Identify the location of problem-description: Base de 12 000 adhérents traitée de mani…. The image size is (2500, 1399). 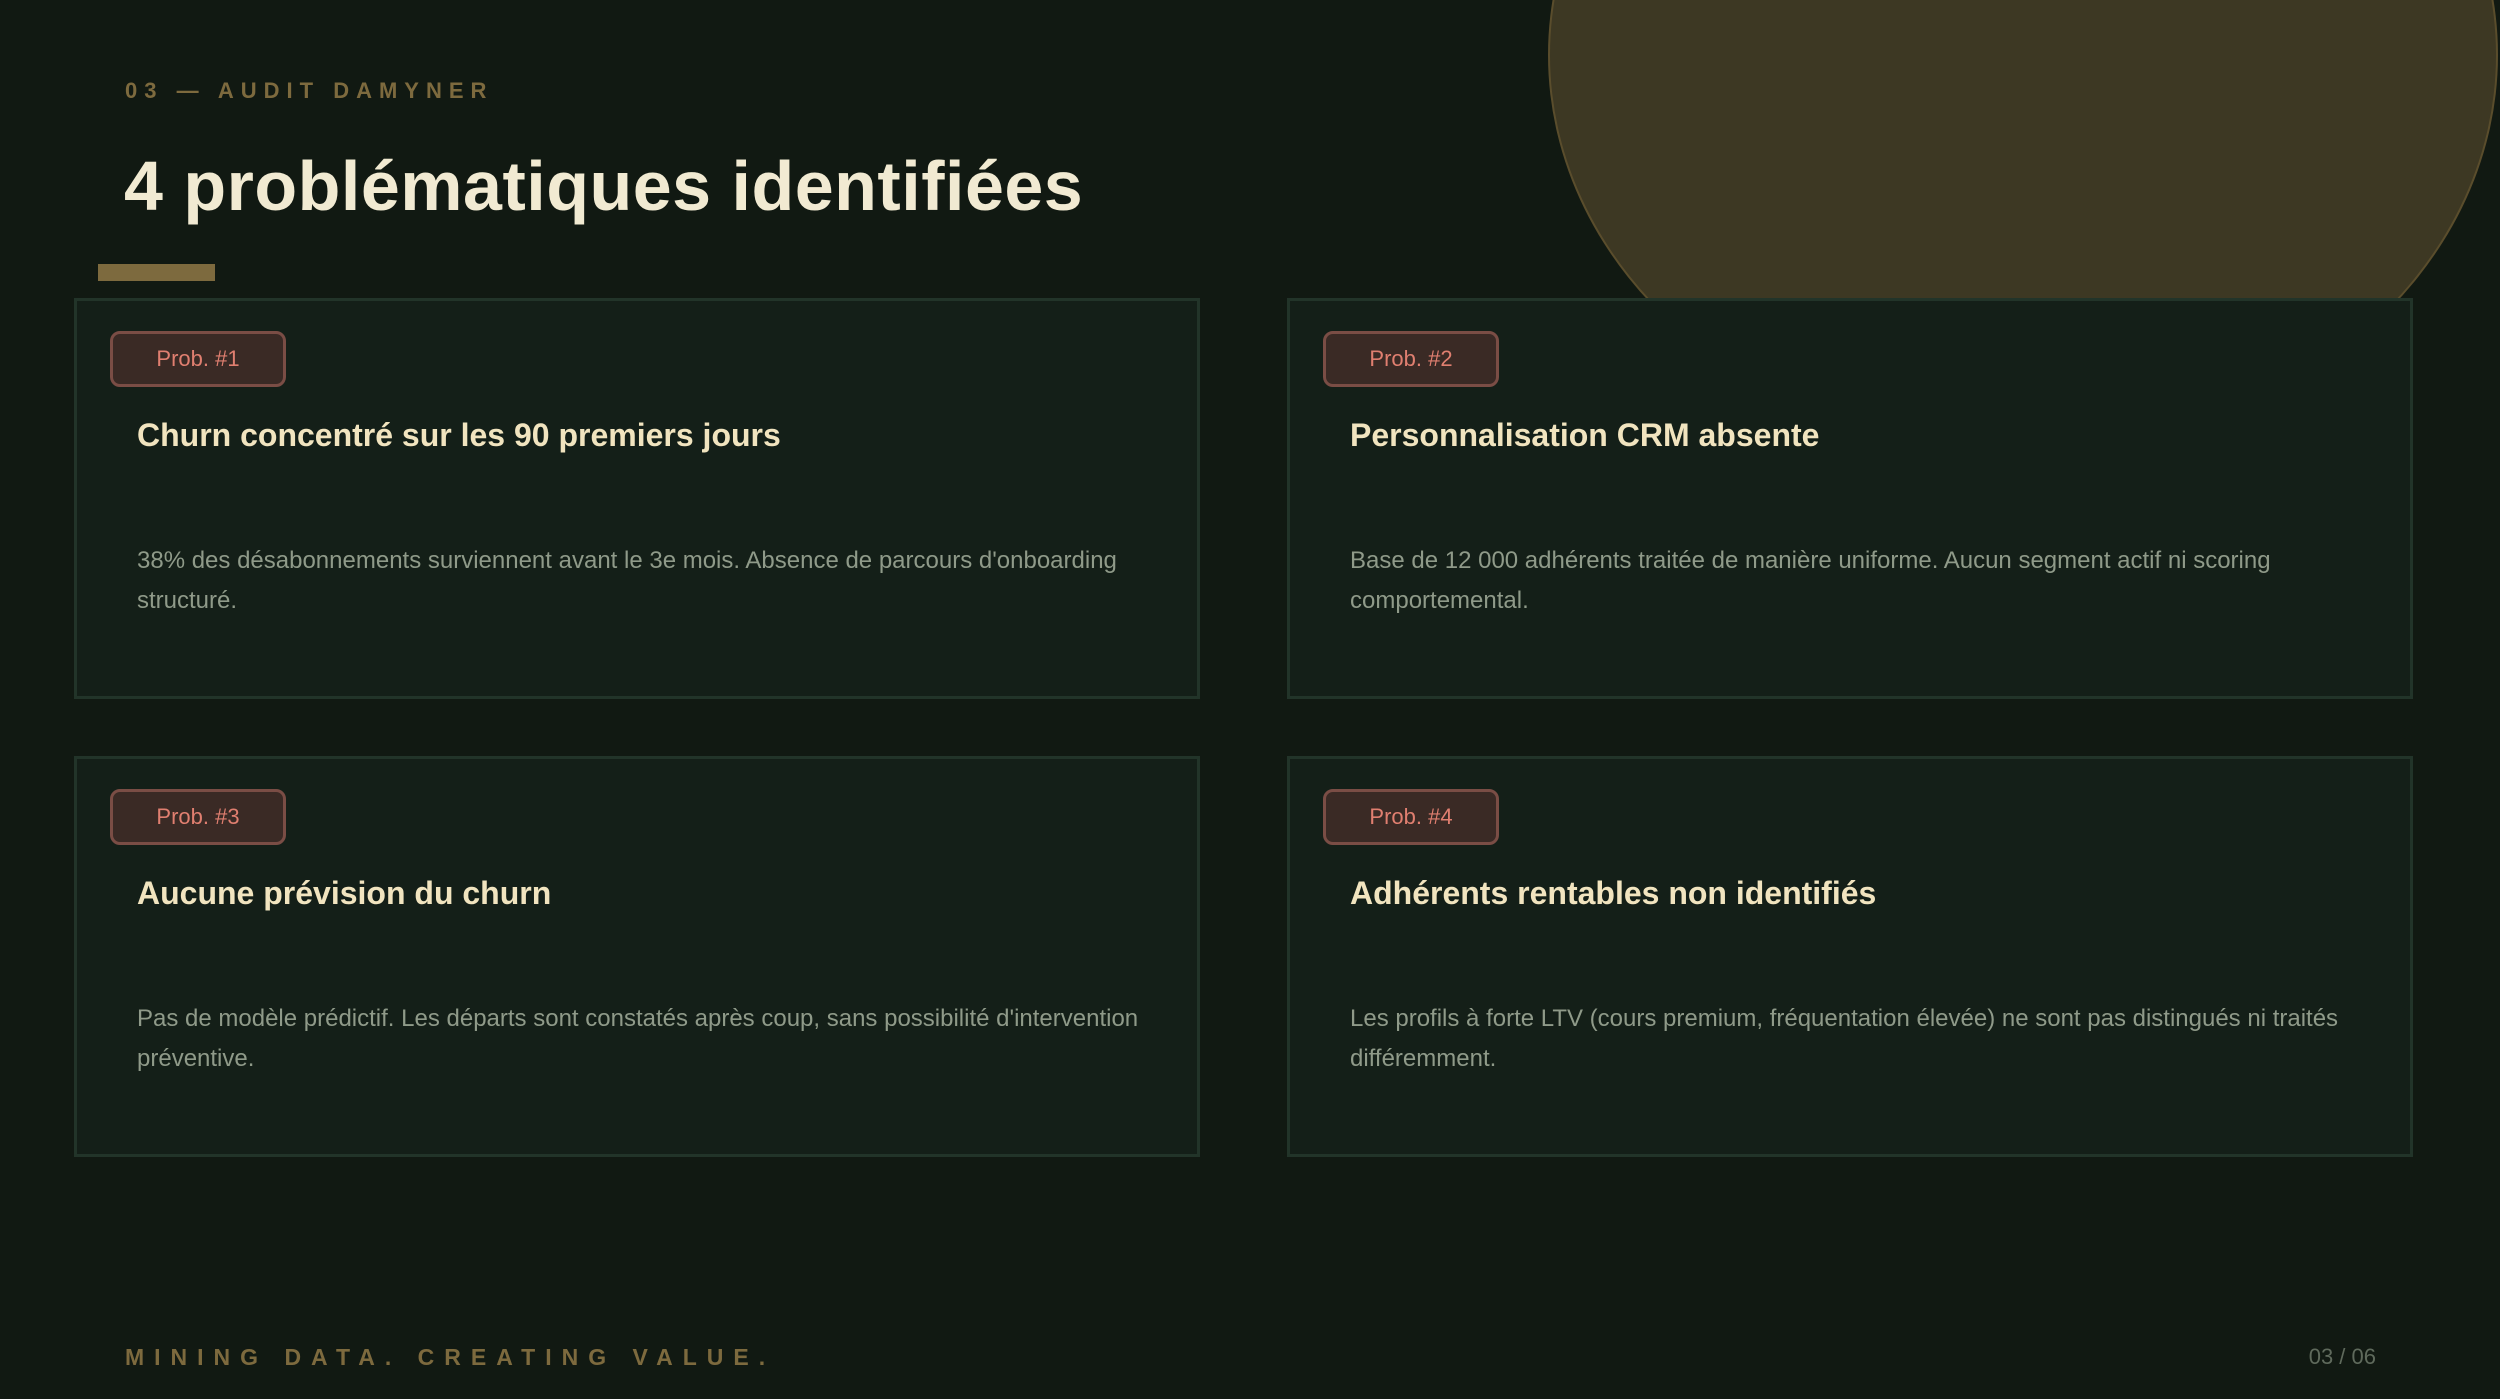
(1810, 580).